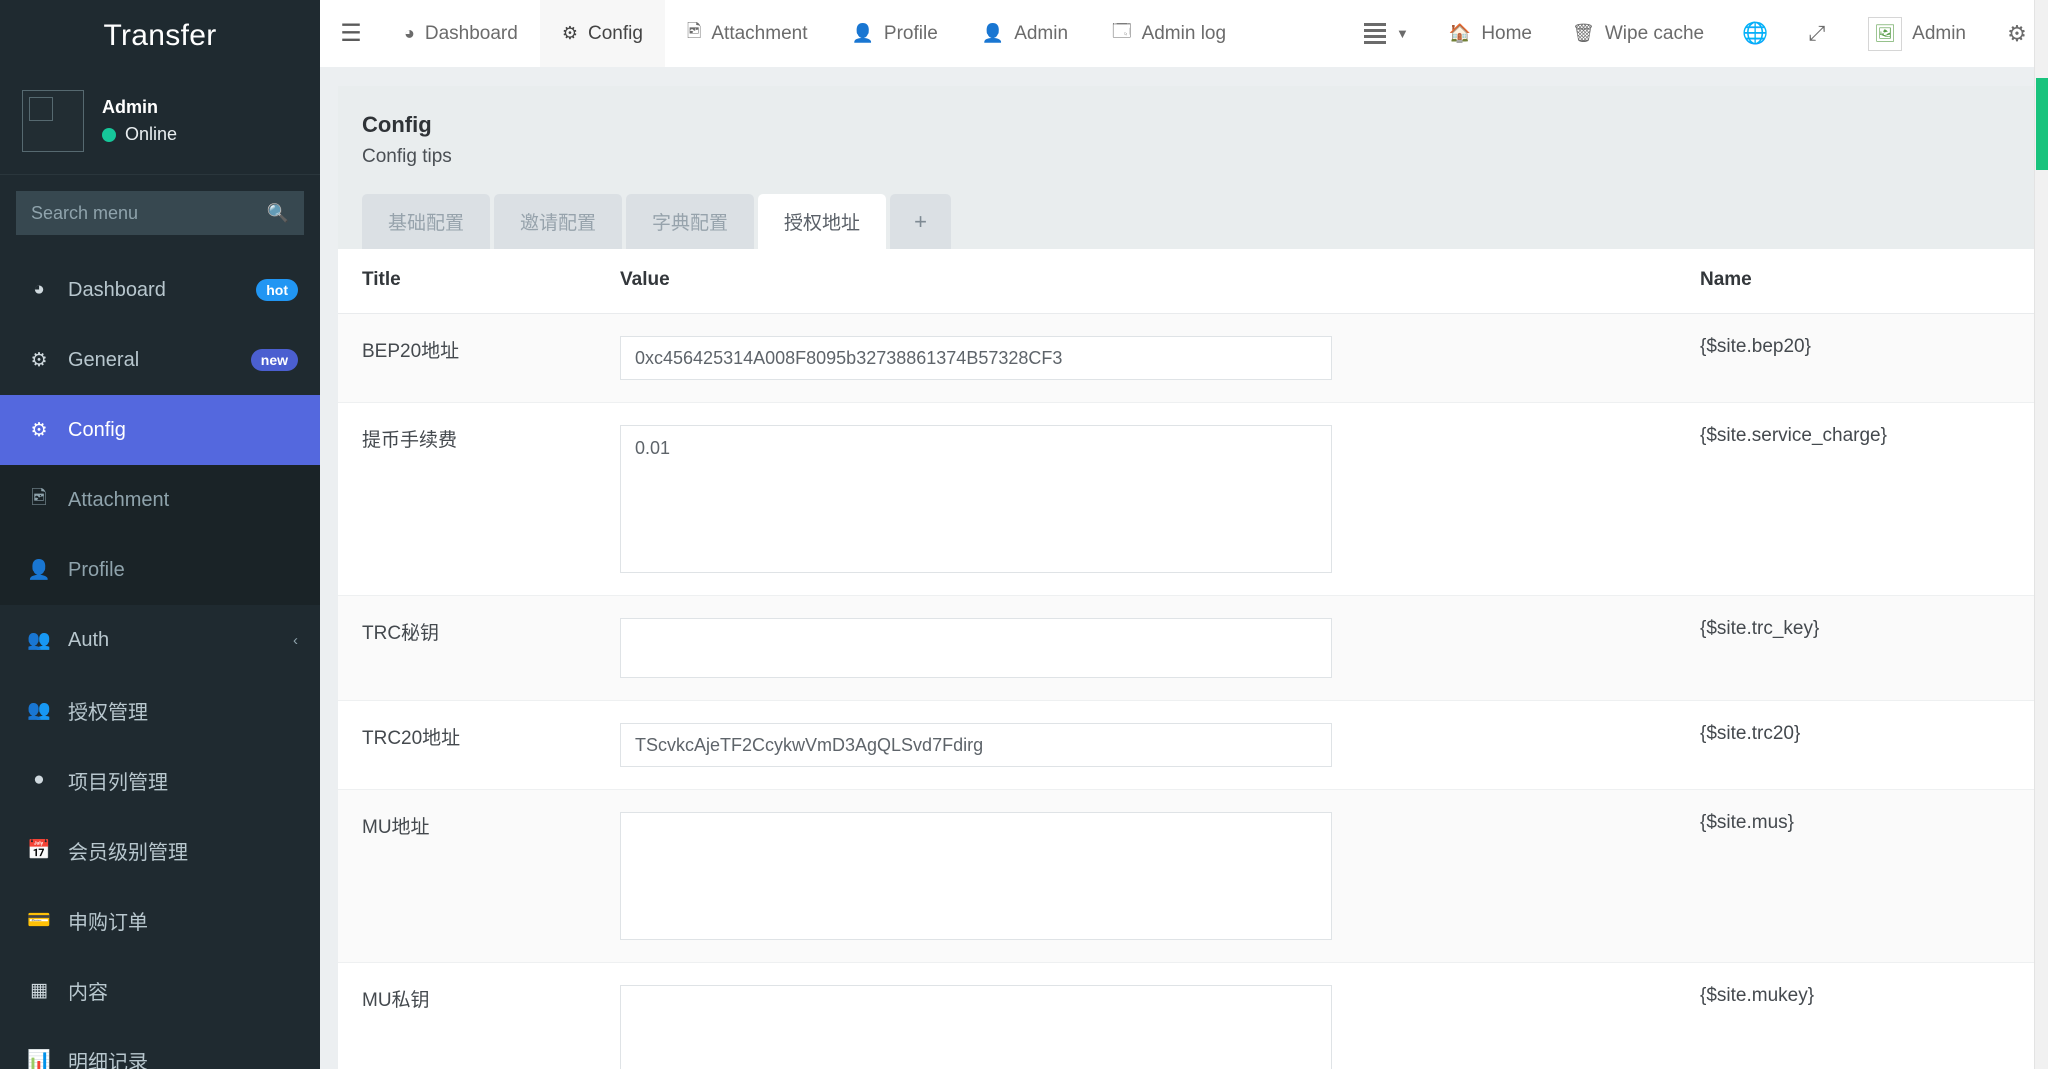 Image resolution: width=2048 pixels, height=1069 pixels. What do you see at coordinates (467, 745) in the screenshot?
I see `row-title: TRC20地址` at bounding box center [467, 745].